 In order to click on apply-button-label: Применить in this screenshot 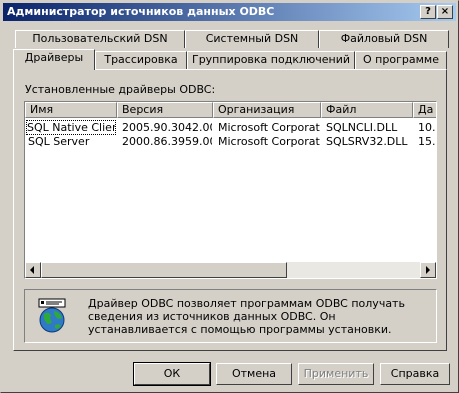, I will do `click(336, 373)`.